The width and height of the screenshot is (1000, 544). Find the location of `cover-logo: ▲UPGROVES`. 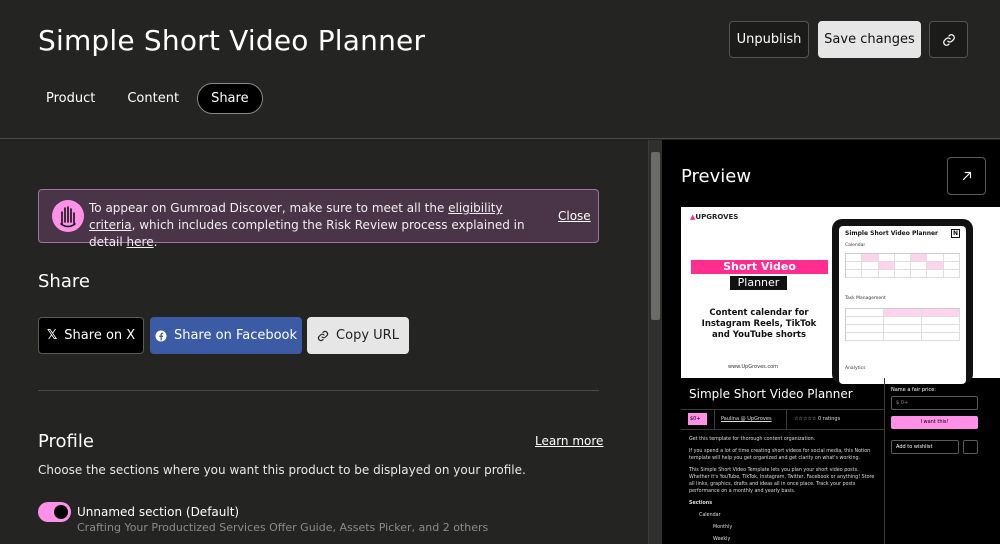

cover-logo: ▲UPGROVES is located at coordinates (714, 217).